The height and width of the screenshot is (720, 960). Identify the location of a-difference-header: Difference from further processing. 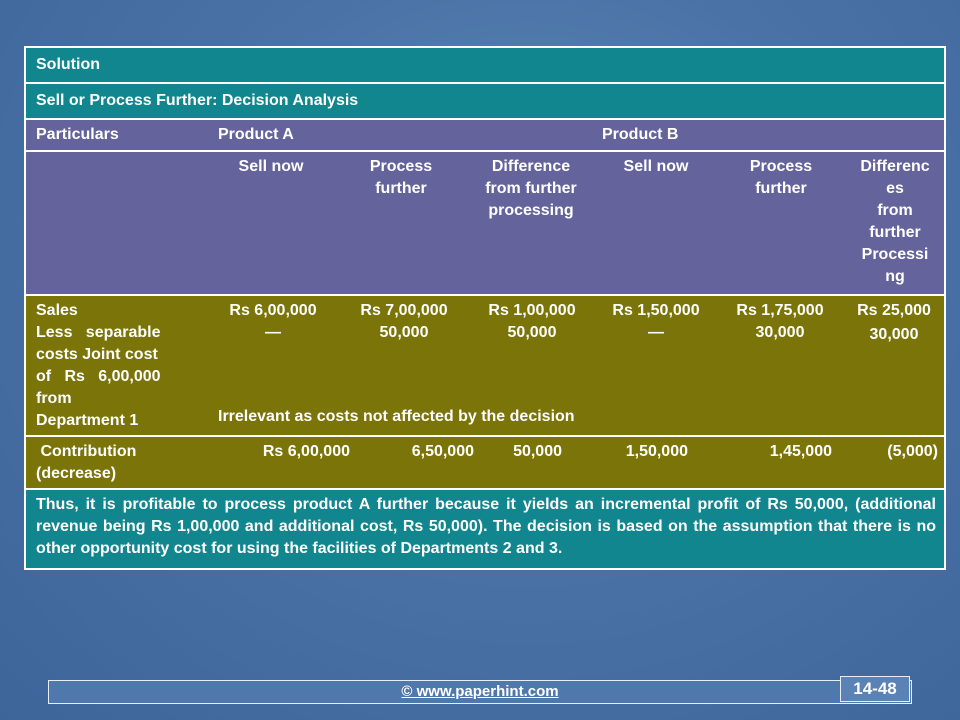
(531, 189).